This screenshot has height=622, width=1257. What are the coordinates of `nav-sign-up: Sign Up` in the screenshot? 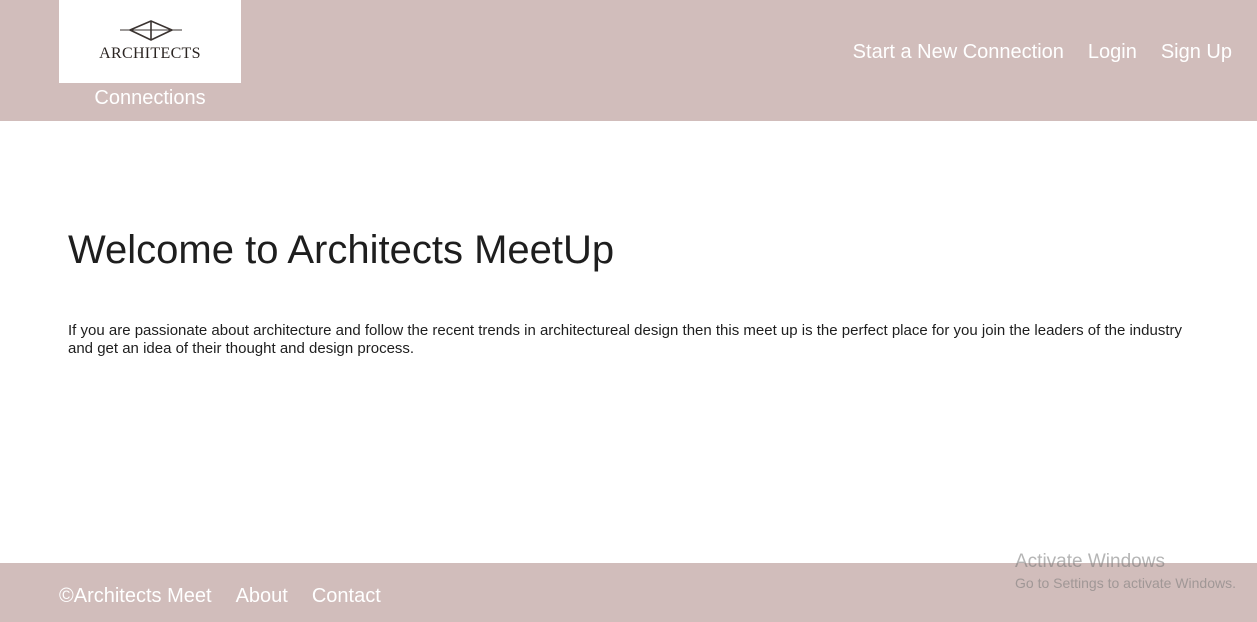 It's located at (1196, 52).